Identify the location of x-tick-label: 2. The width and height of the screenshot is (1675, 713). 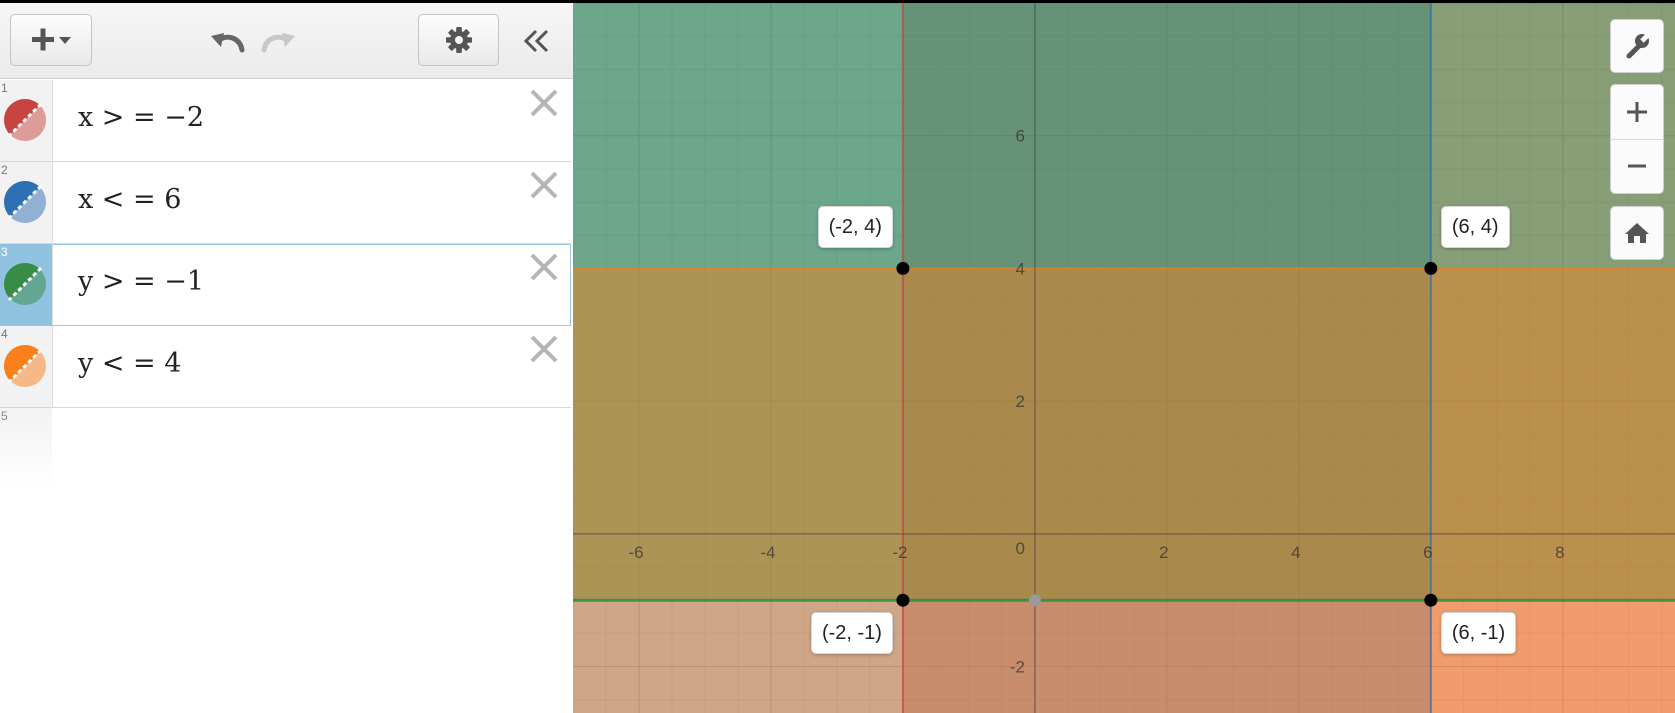
(1163, 552).